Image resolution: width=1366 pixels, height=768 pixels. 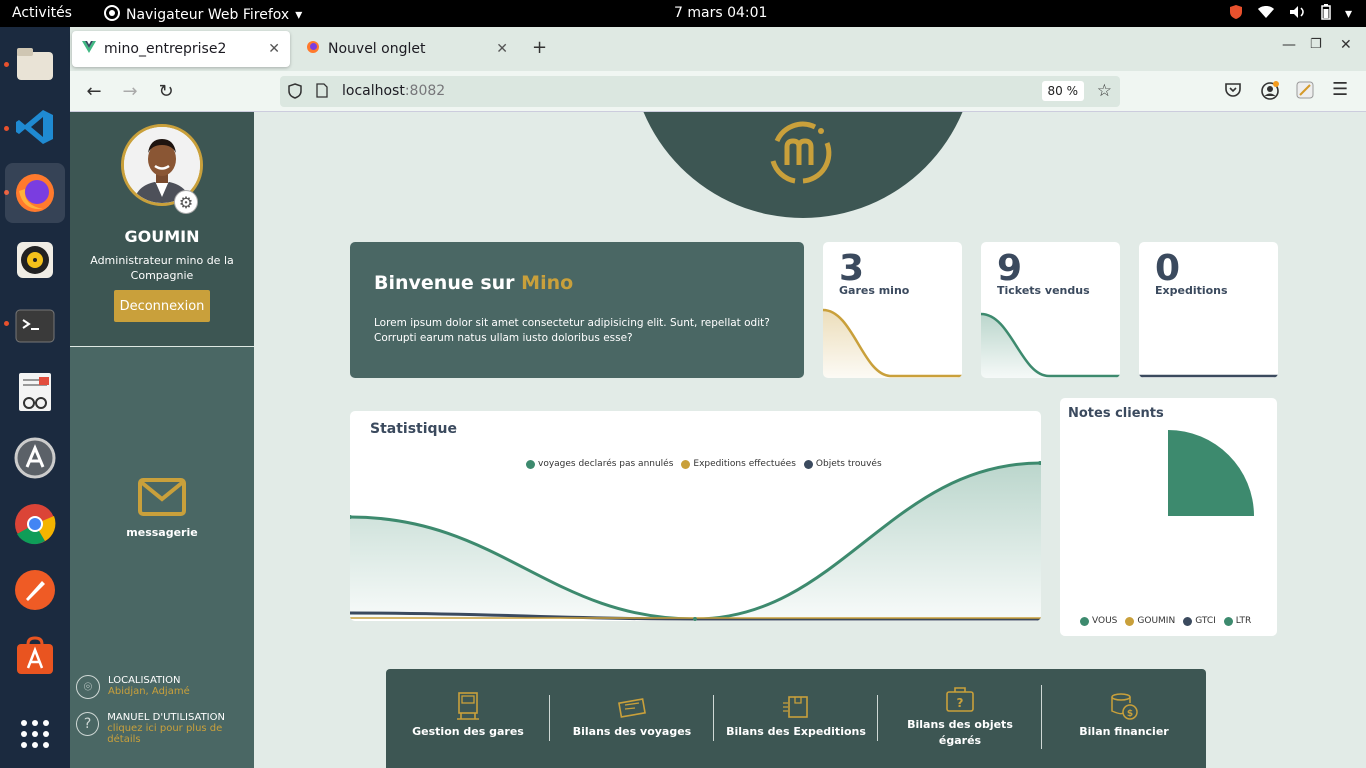 I want to click on menu-label: Gestion des gares, so click(x=468, y=731).